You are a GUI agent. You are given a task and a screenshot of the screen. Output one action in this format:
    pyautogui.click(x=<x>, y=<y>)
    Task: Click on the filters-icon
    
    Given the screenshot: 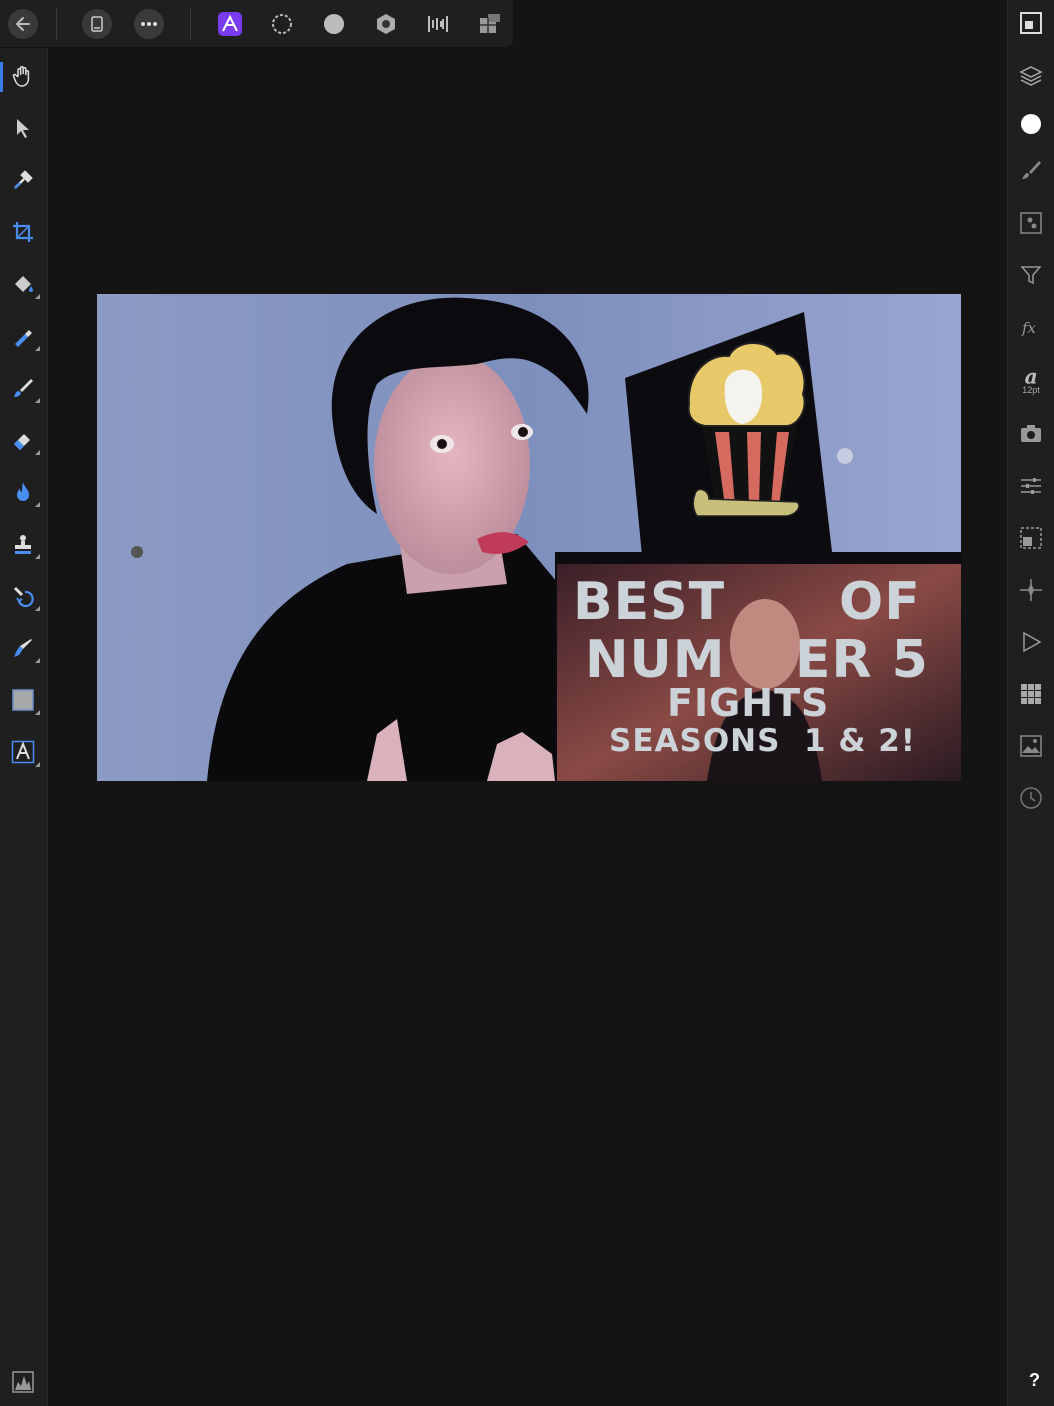 What is the action you would take?
    pyautogui.click(x=1031, y=275)
    